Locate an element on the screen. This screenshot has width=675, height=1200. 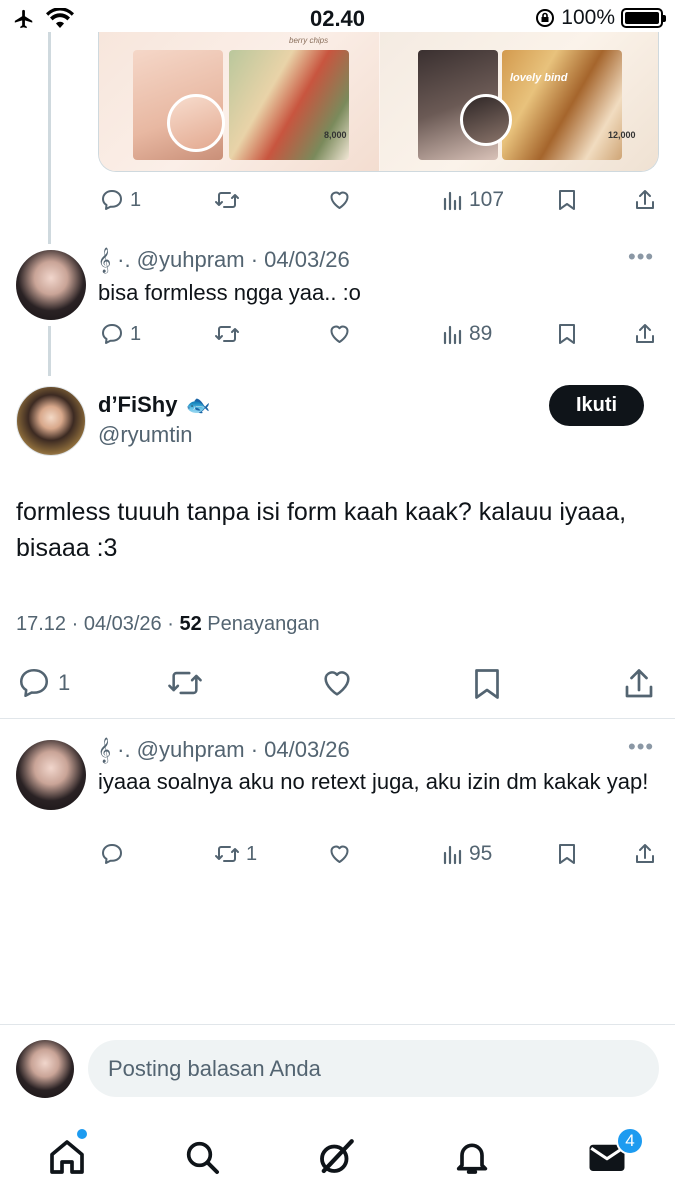
reply2-retweet-button: 1 is located at coordinates (235, 854).